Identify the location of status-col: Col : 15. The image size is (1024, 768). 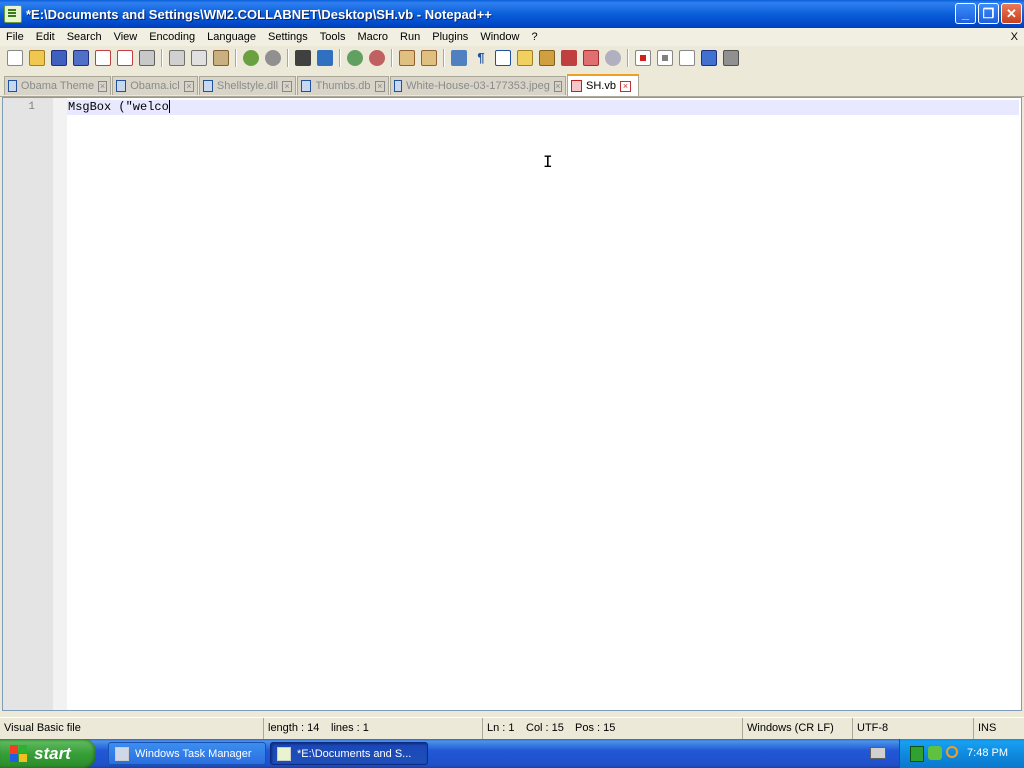
(545, 728).